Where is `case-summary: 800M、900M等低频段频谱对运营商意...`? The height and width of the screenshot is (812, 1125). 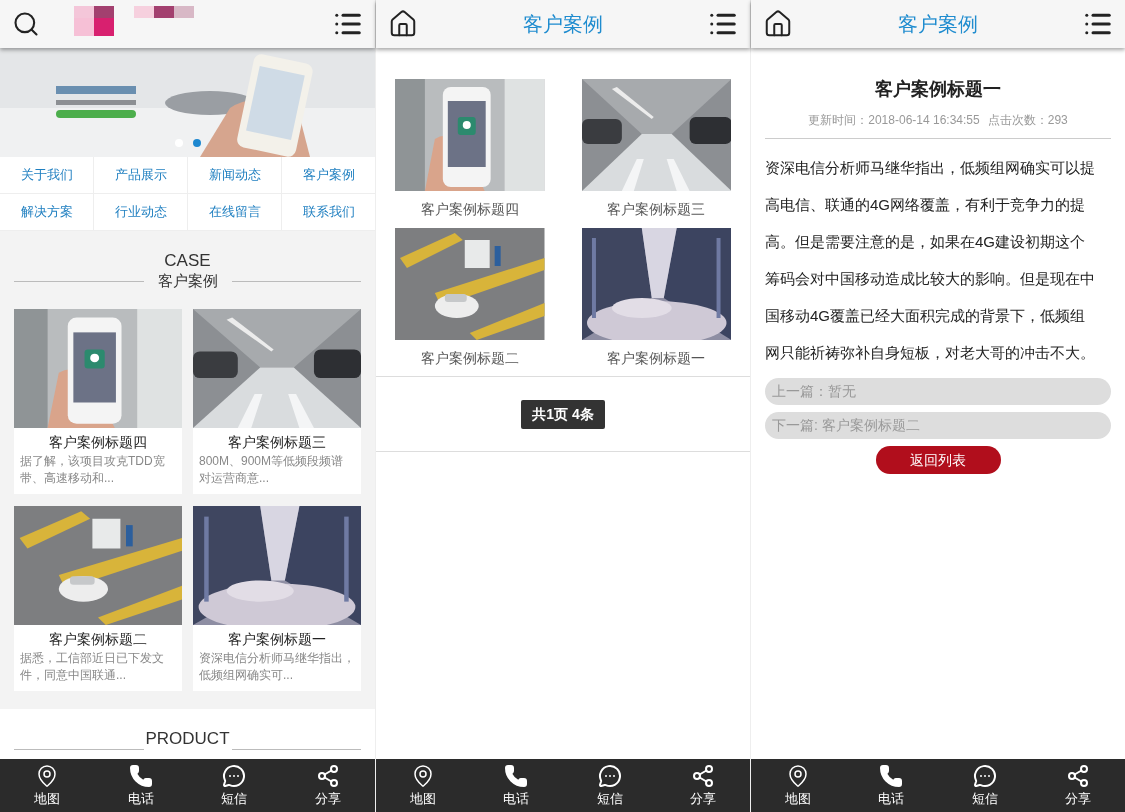 case-summary: 800M、900M等低频段频谱对运营商意... is located at coordinates (271, 470).